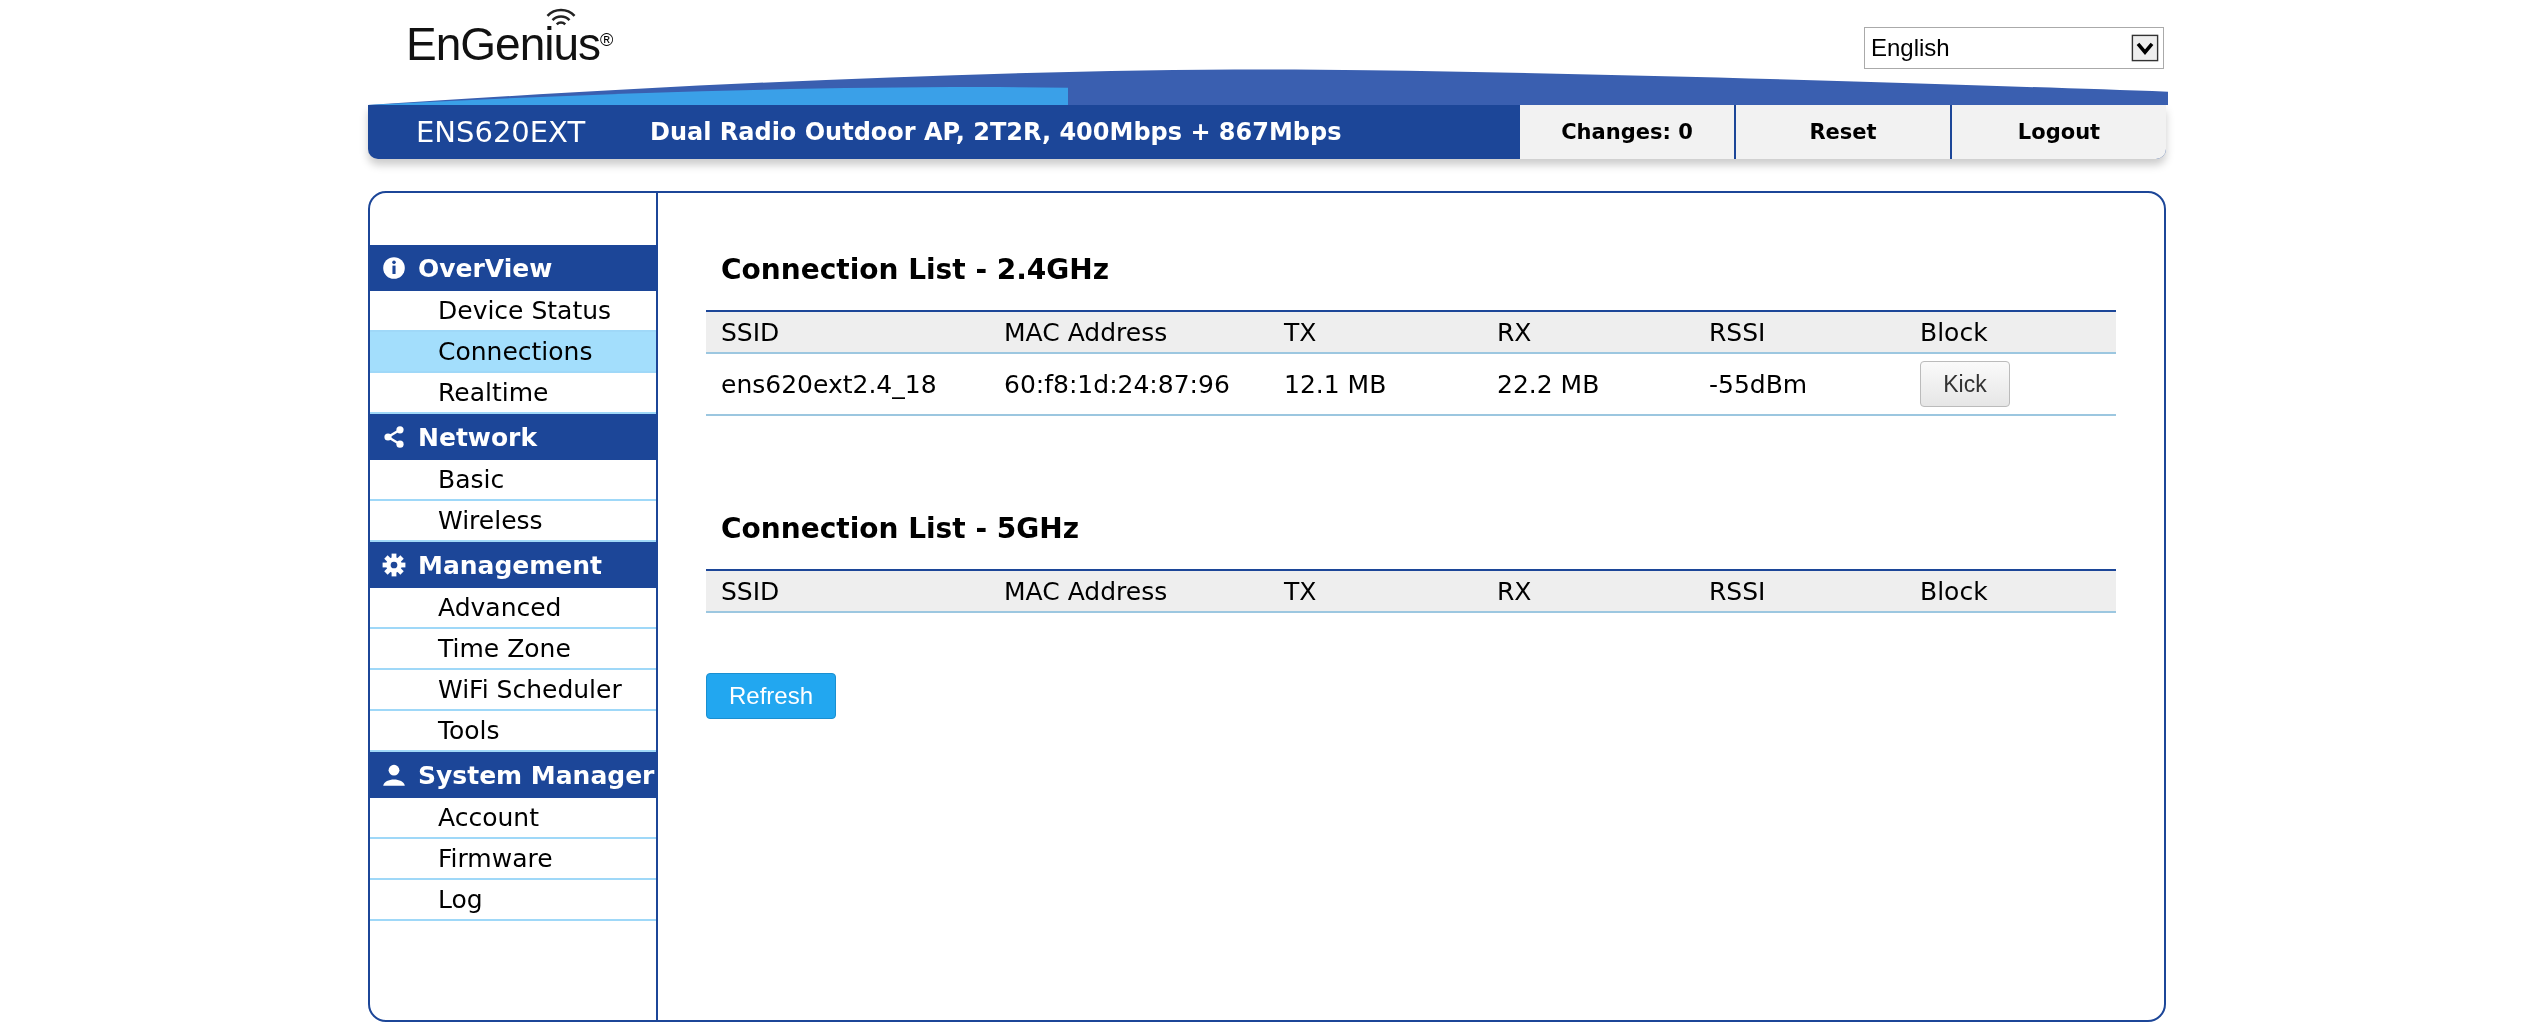 Image resolution: width=2532 pixels, height=1025 pixels. What do you see at coordinates (900, 528) in the screenshot?
I see `section-title: Connection List - 5GHz` at bounding box center [900, 528].